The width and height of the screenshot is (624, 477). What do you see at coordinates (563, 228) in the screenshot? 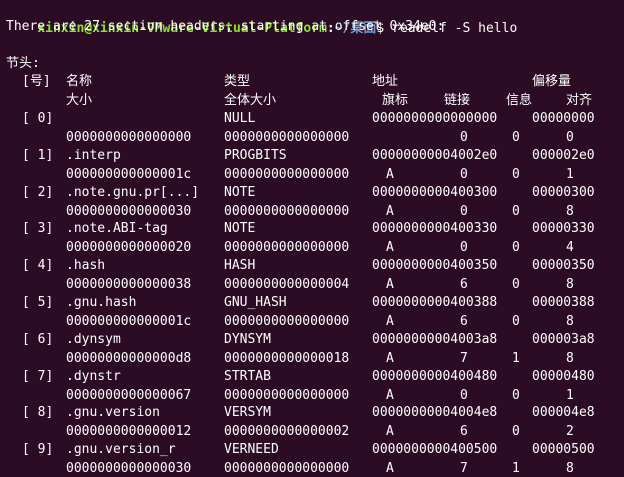
I see `section-offset: 00000330` at bounding box center [563, 228].